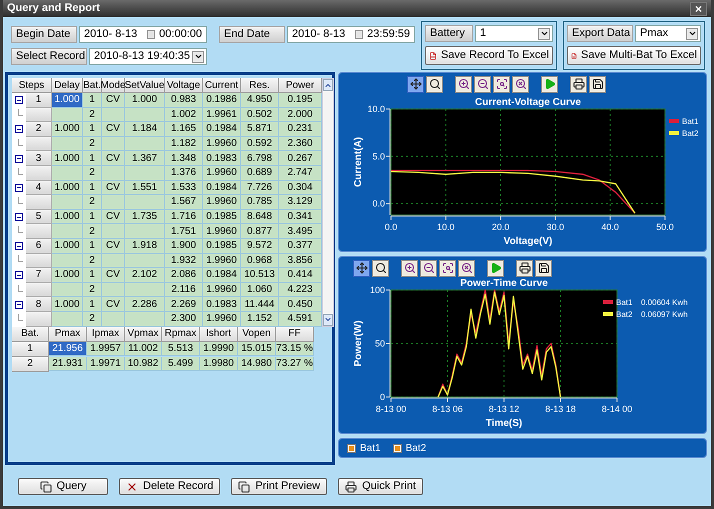 The image size is (714, 509). I want to click on table-cell: 21.956, so click(68, 349).